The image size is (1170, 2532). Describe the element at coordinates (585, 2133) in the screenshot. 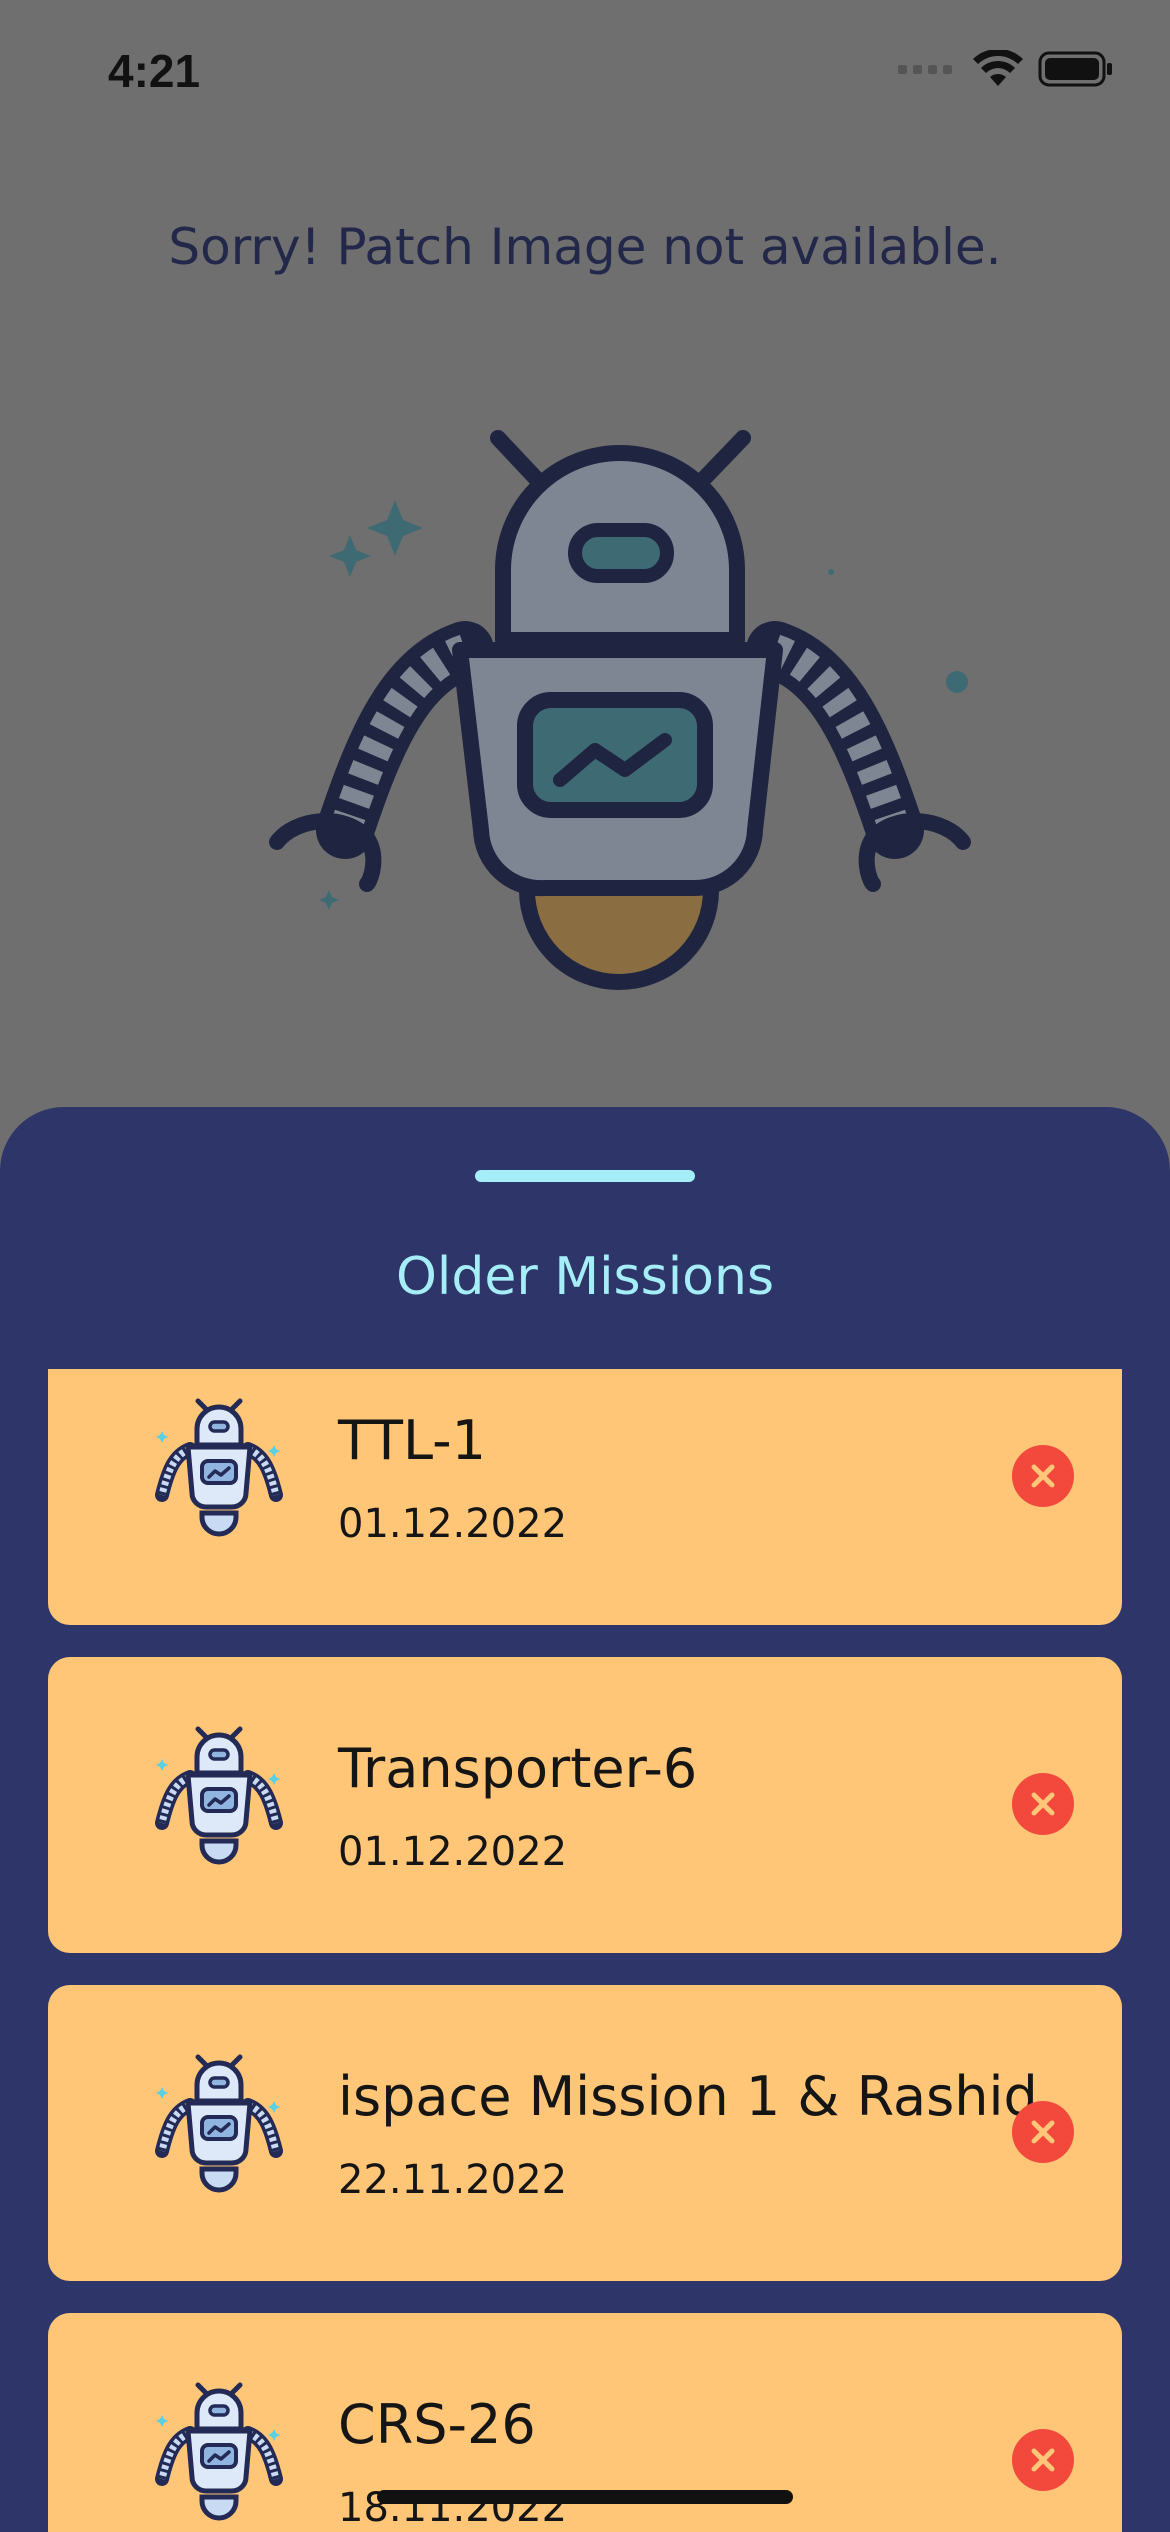

I see `mission-card: ispace Mission 1 & Rashid 22.11.2022` at that location.